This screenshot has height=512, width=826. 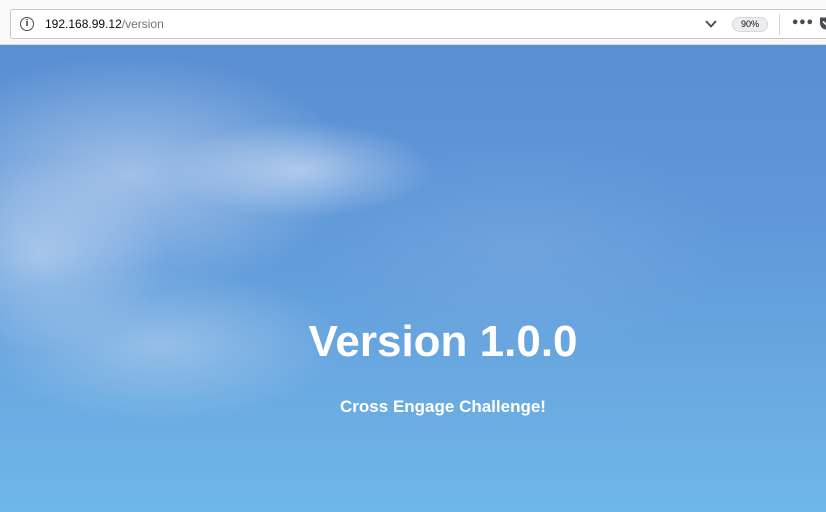 What do you see at coordinates (802, 24) in the screenshot?
I see `more-icon: •••` at bounding box center [802, 24].